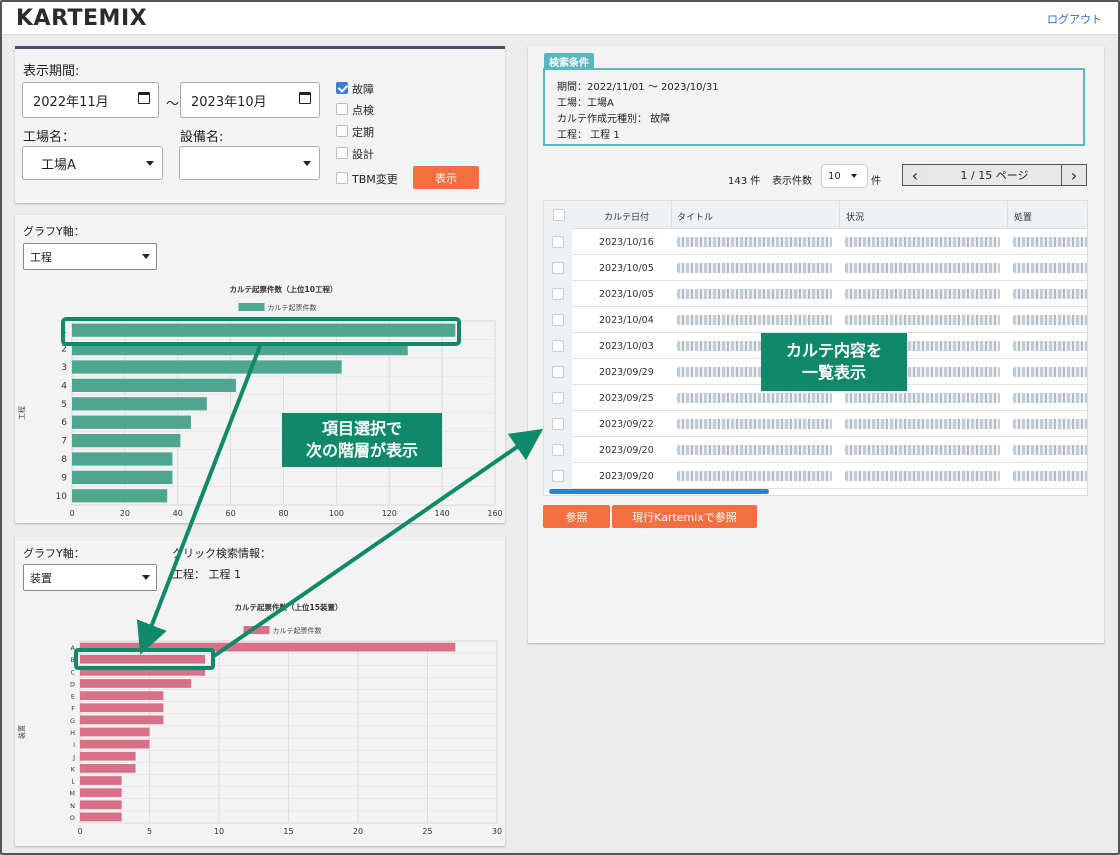 This screenshot has width=1120, height=855. I want to click on y-tick-label: 6, so click(64, 423).